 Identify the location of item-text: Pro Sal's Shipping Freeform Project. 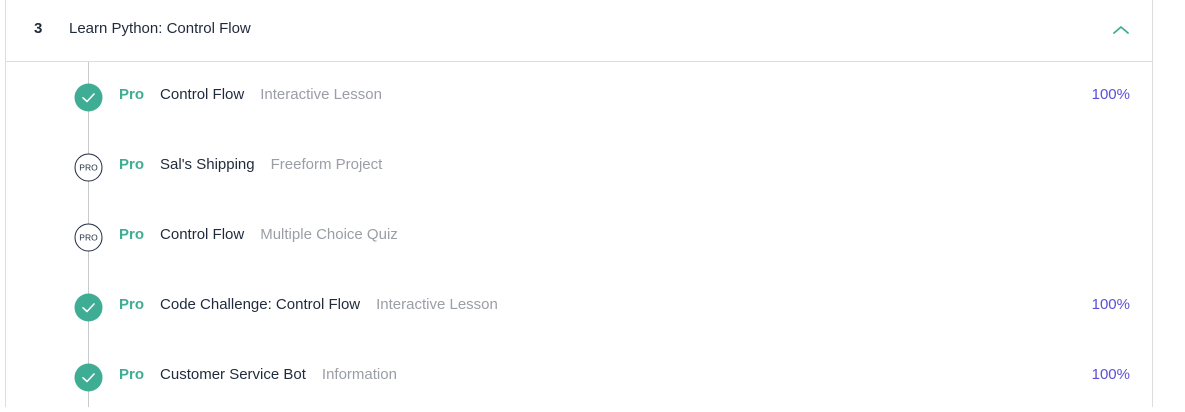
(250, 164).